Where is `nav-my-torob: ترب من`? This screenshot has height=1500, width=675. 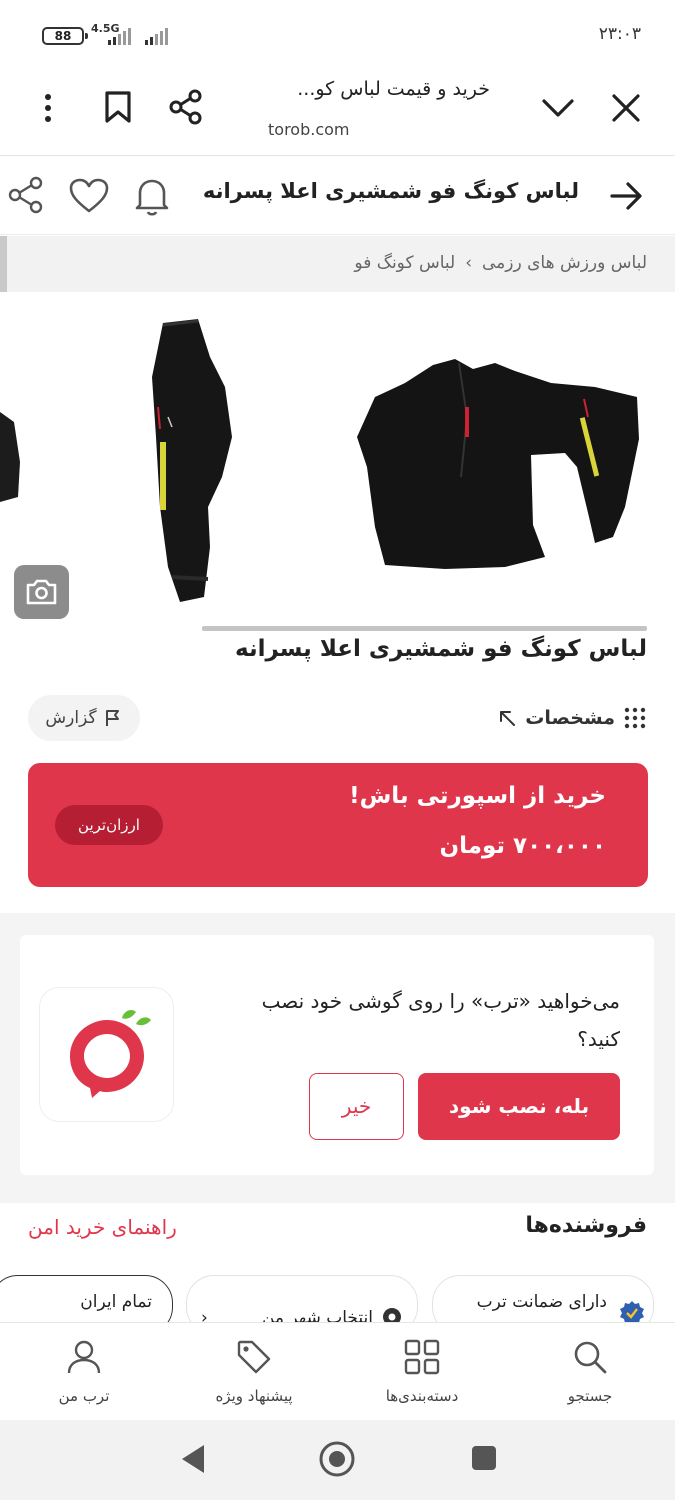
nav-my-torob: ترب من is located at coordinates (84, 1372).